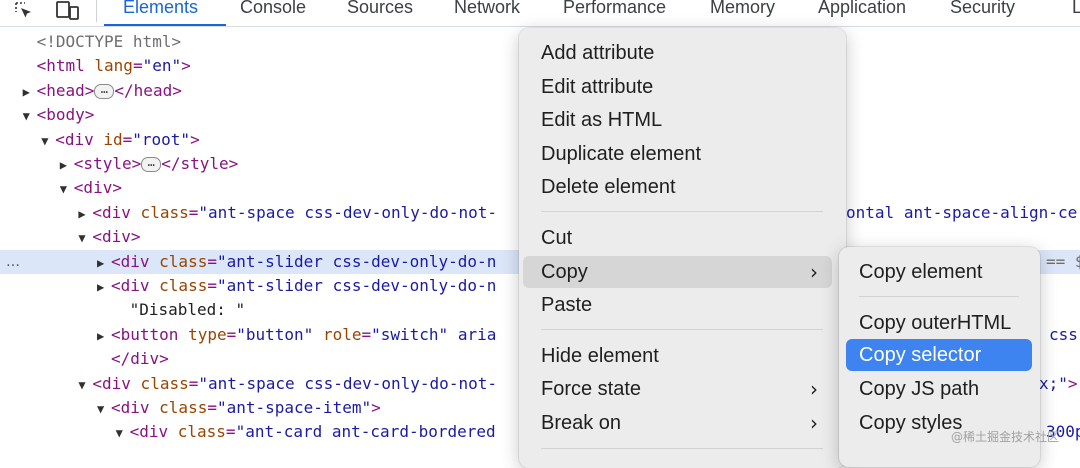  What do you see at coordinates (935, 323) in the screenshot?
I see `submenu-item-label: Copy outerHTML` at bounding box center [935, 323].